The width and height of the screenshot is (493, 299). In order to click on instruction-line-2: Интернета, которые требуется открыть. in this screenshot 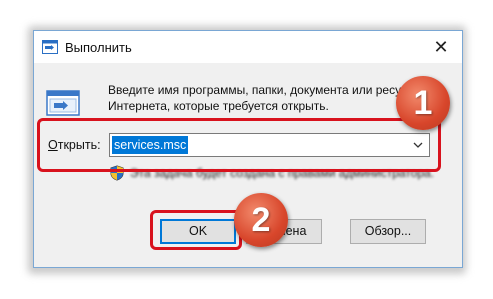, I will do `click(218, 106)`.